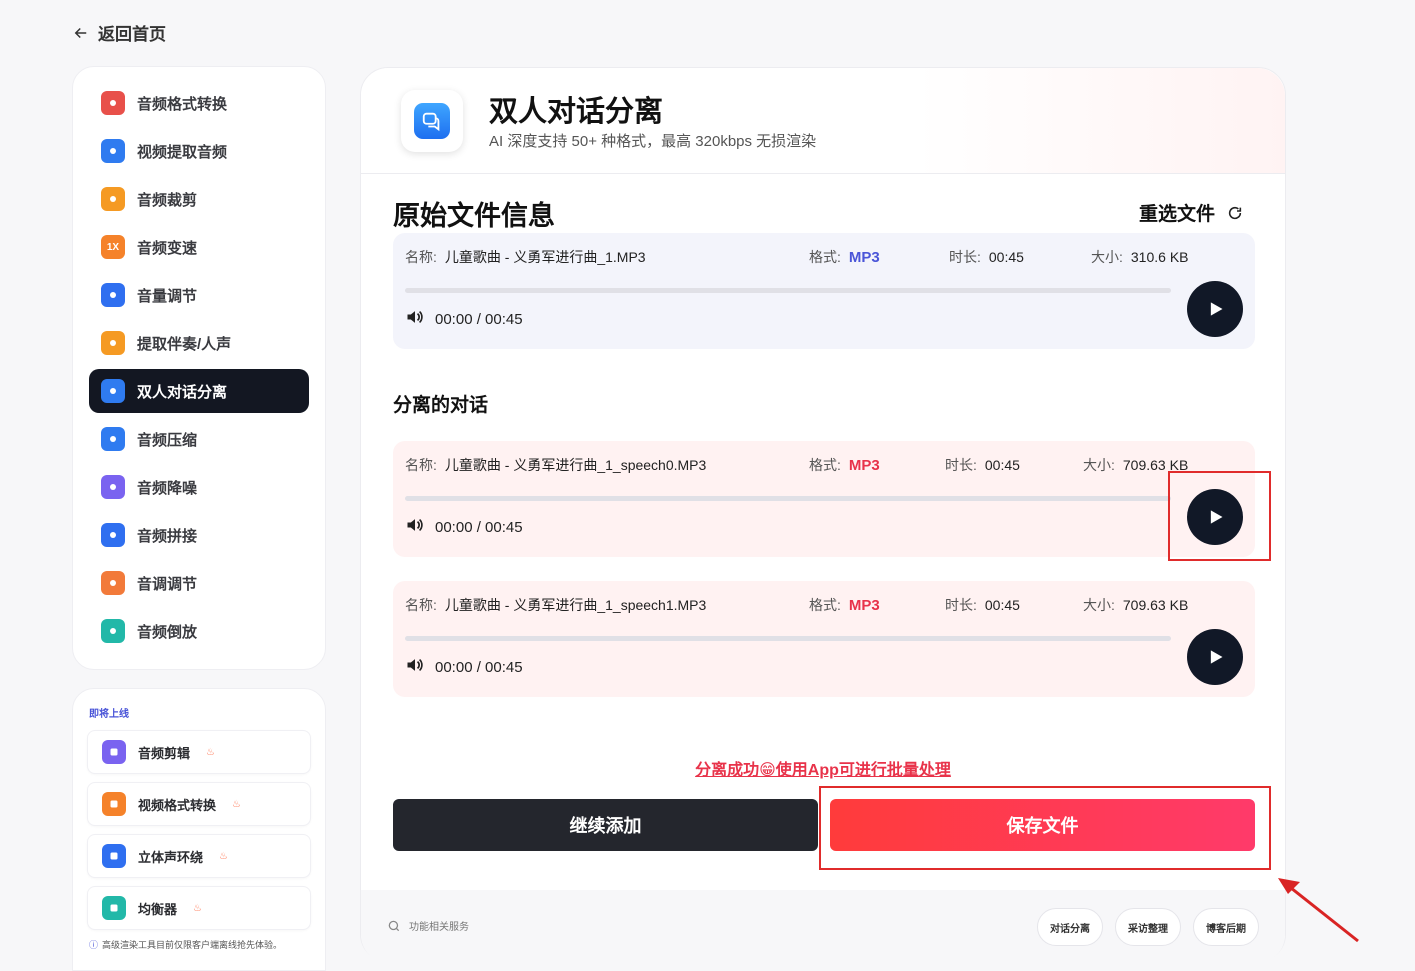 This screenshot has height=971, width=1415. What do you see at coordinates (199, 391) in the screenshot?
I see `sidebar-item: 双人对话分离` at bounding box center [199, 391].